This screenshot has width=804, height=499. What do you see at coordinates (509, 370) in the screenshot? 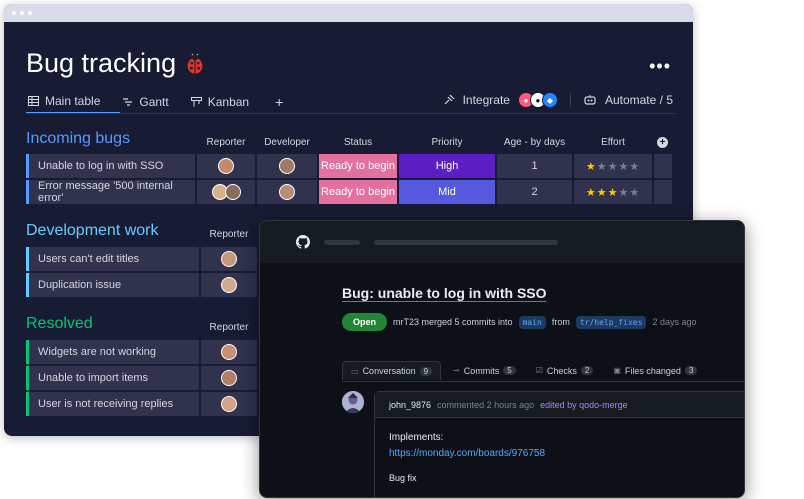
I see `tab-count: 5` at bounding box center [509, 370].